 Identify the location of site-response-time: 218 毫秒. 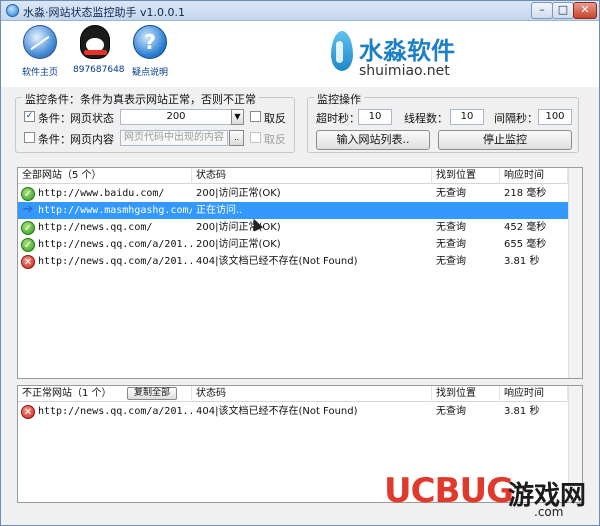
(525, 193).